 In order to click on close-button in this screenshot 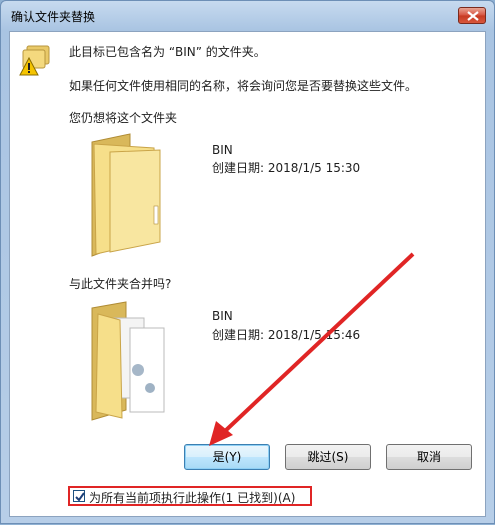, I will do `click(472, 15)`.